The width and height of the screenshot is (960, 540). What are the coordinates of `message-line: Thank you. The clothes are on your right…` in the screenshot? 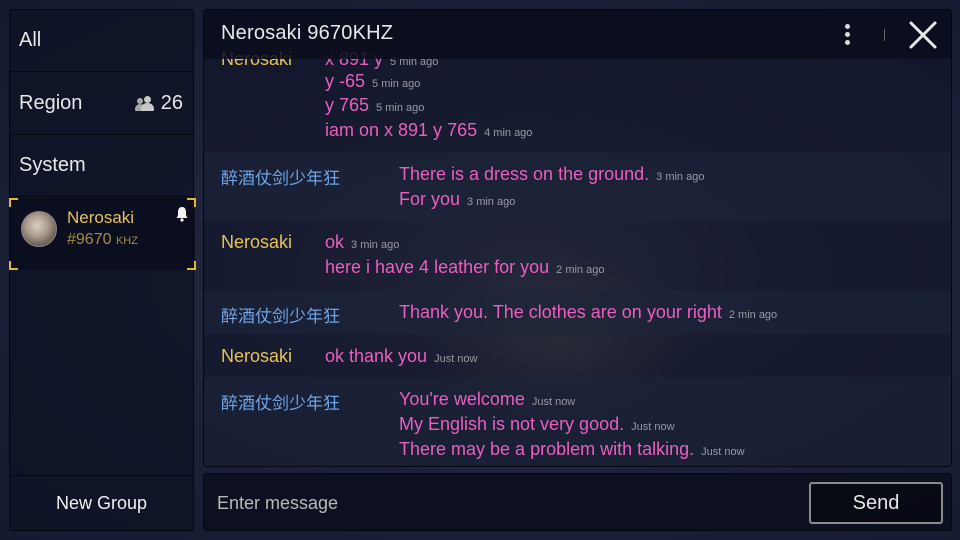 It's located at (588, 312).